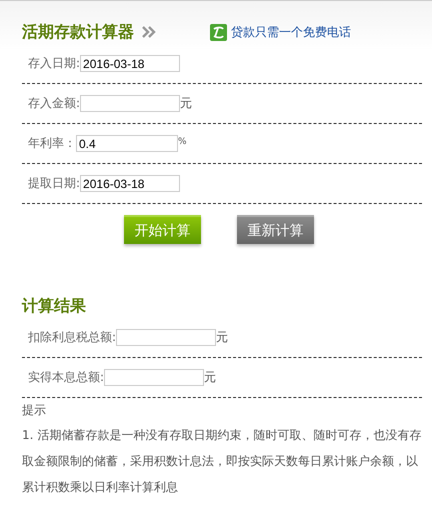  Describe the element at coordinates (127, 143) in the screenshot. I see `input-field: 0.4` at that location.